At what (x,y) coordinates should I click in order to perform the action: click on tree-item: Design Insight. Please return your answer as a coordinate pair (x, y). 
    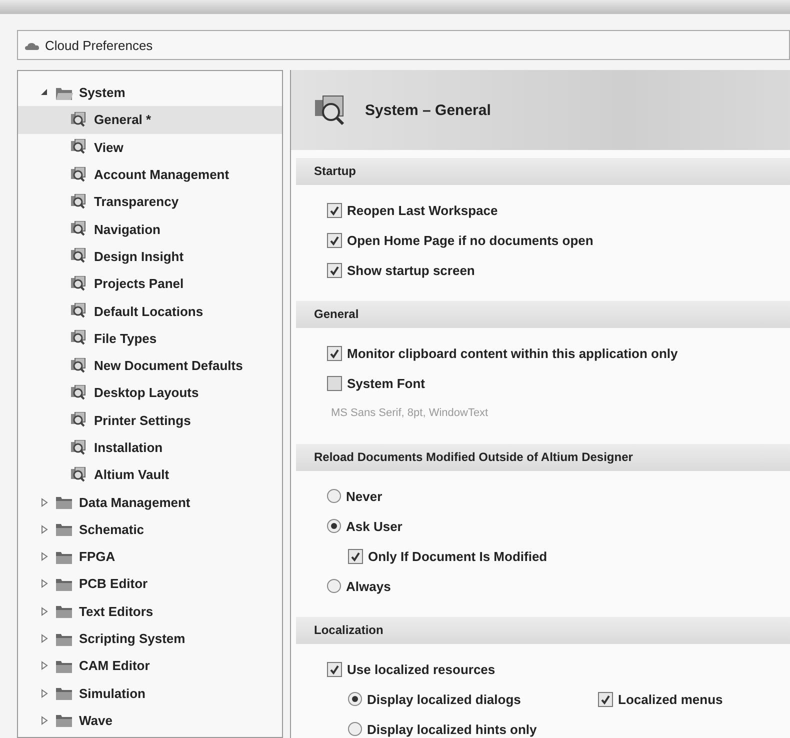
    Looking at the image, I should click on (150, 256).